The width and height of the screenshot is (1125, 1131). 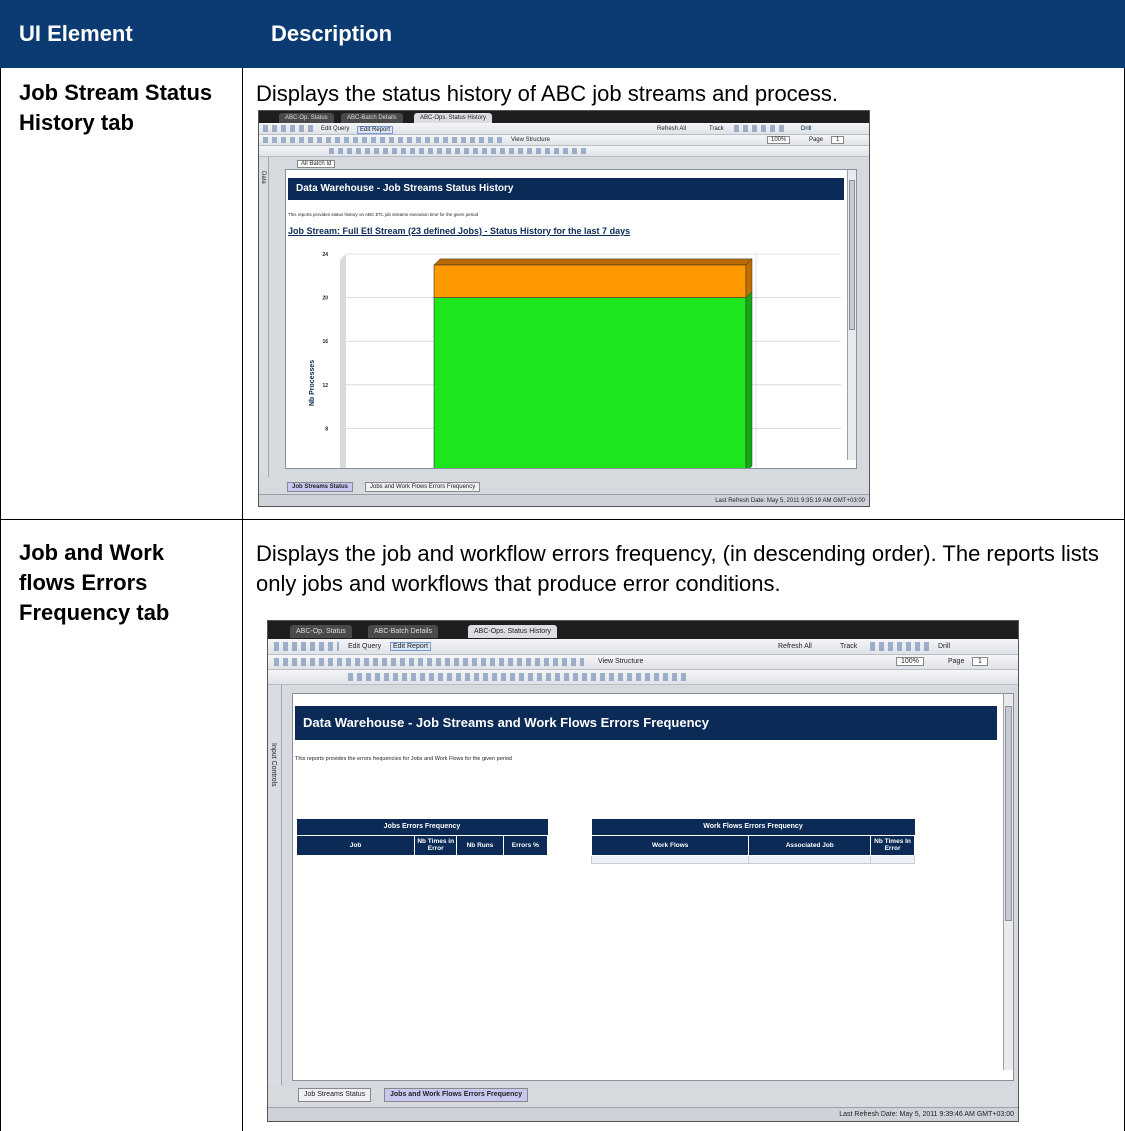 What do you see at coordinates (116, 107) in the screenshot?
I see `row1-element-name: Job Stream Status History tab` at bounding box center [116, 107].